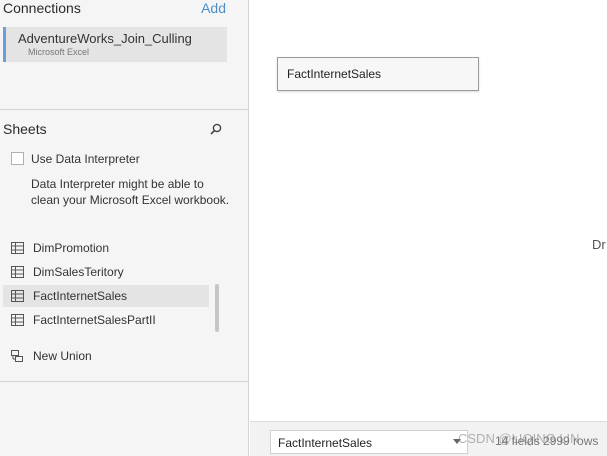 The image size is (607, 456). I want to click on sheets-scrollbar, so click(217, 308).